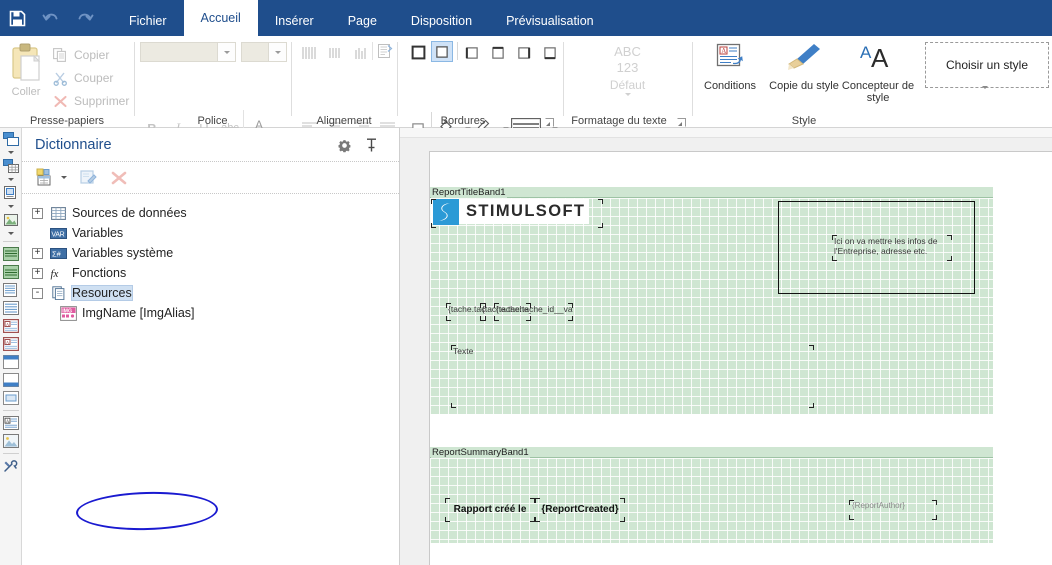 The height and width of the screenshot is (565, 1052). I want to click on paste-button: Coller, so click(26, 78).